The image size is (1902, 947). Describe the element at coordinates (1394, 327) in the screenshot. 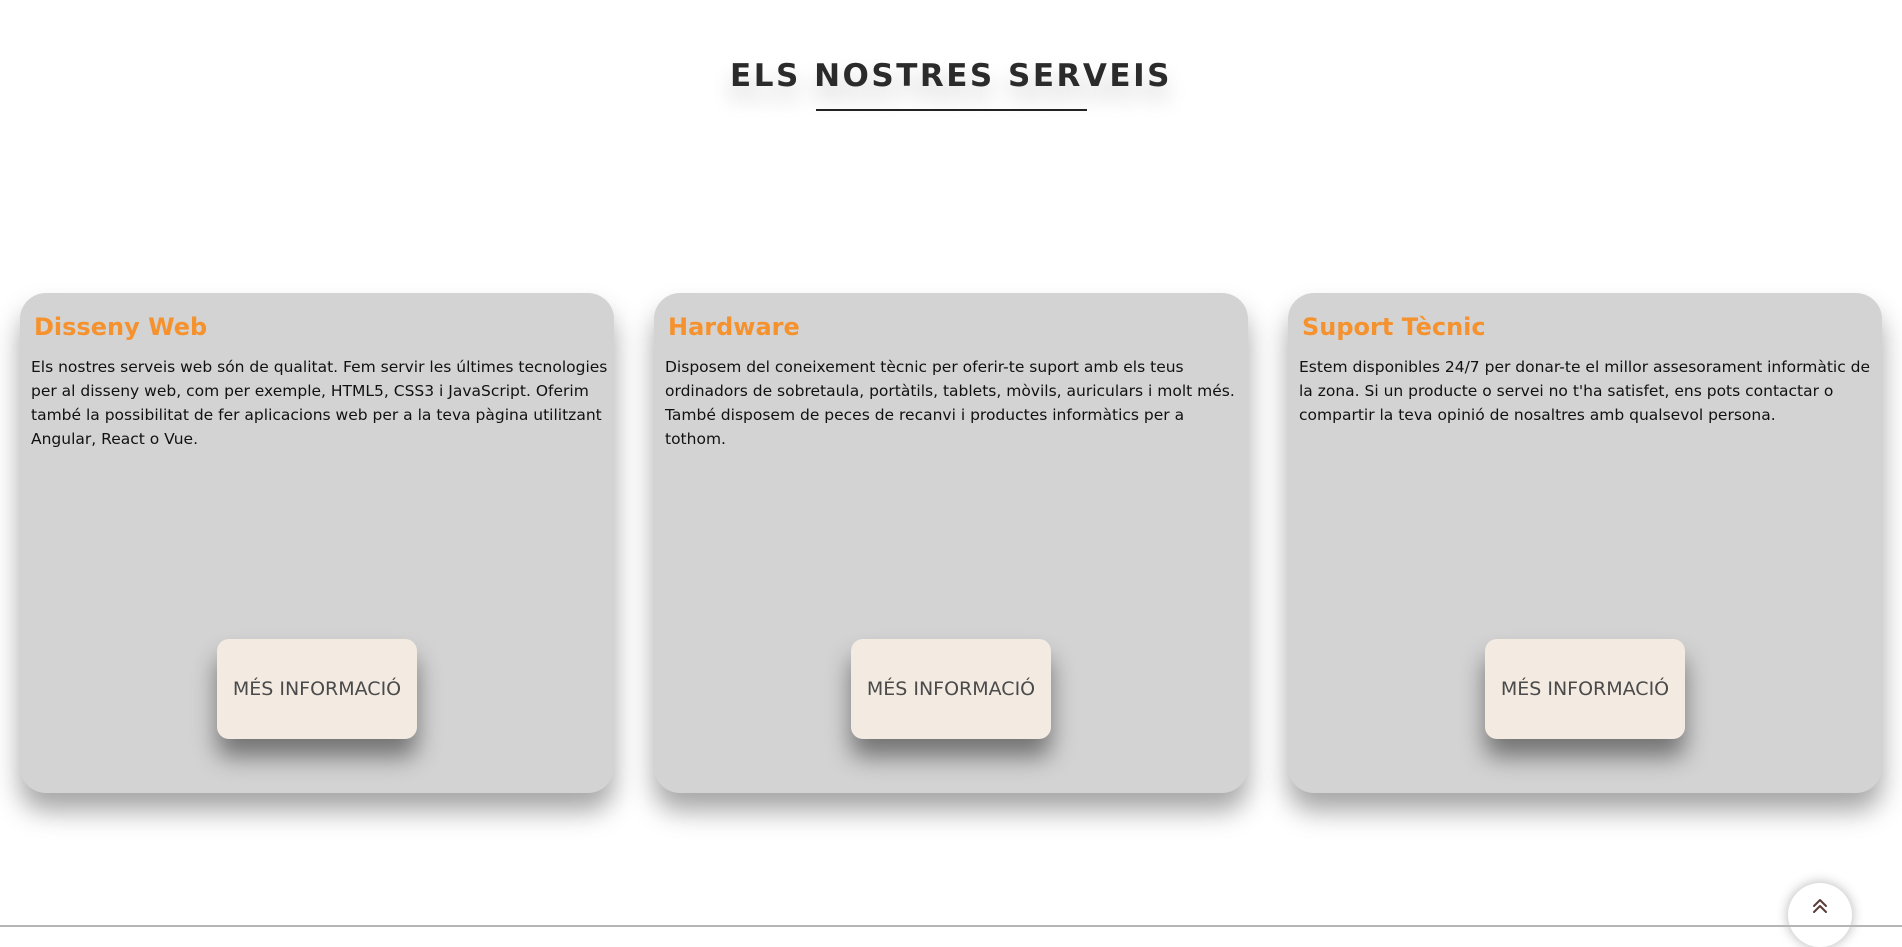

I see `card-title: Suport Tècnic` at that location.